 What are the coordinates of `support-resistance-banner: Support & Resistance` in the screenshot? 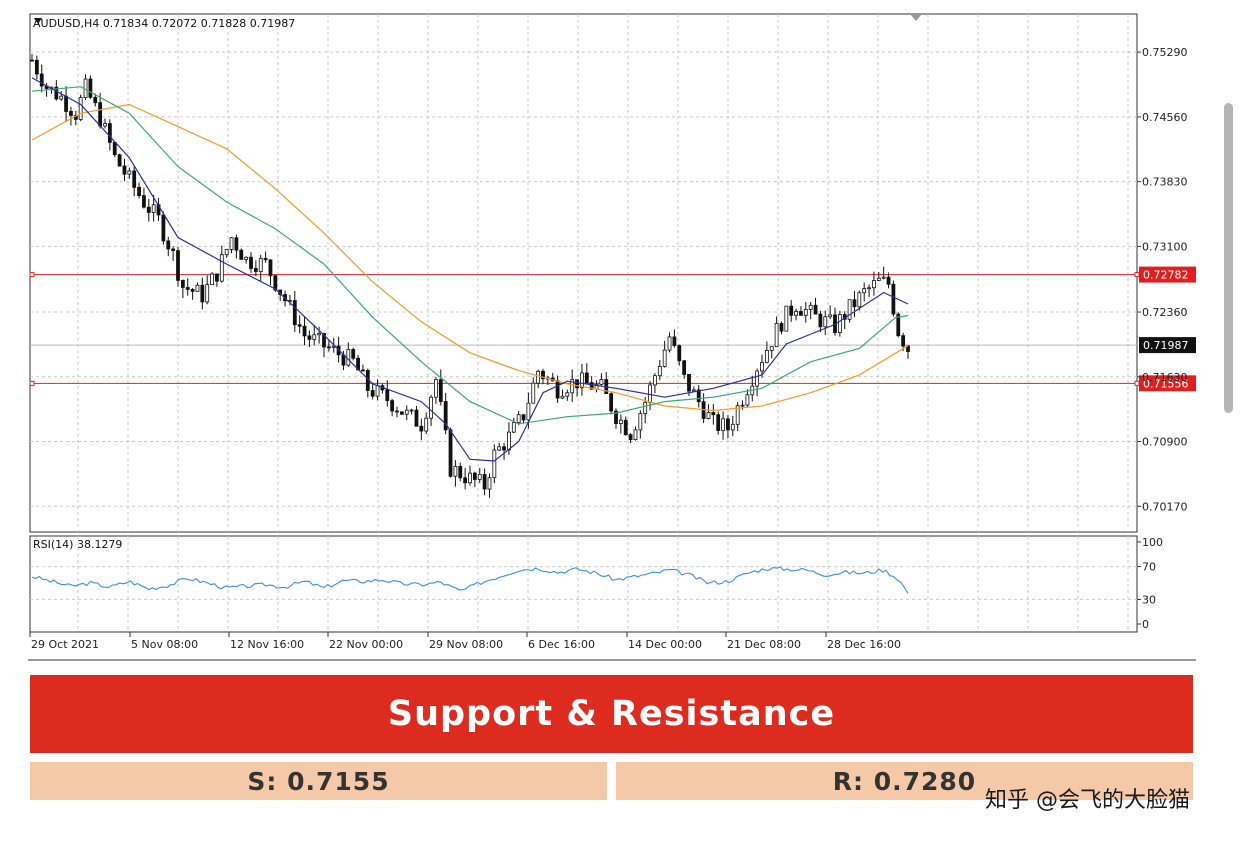 It's located at (611, 714).